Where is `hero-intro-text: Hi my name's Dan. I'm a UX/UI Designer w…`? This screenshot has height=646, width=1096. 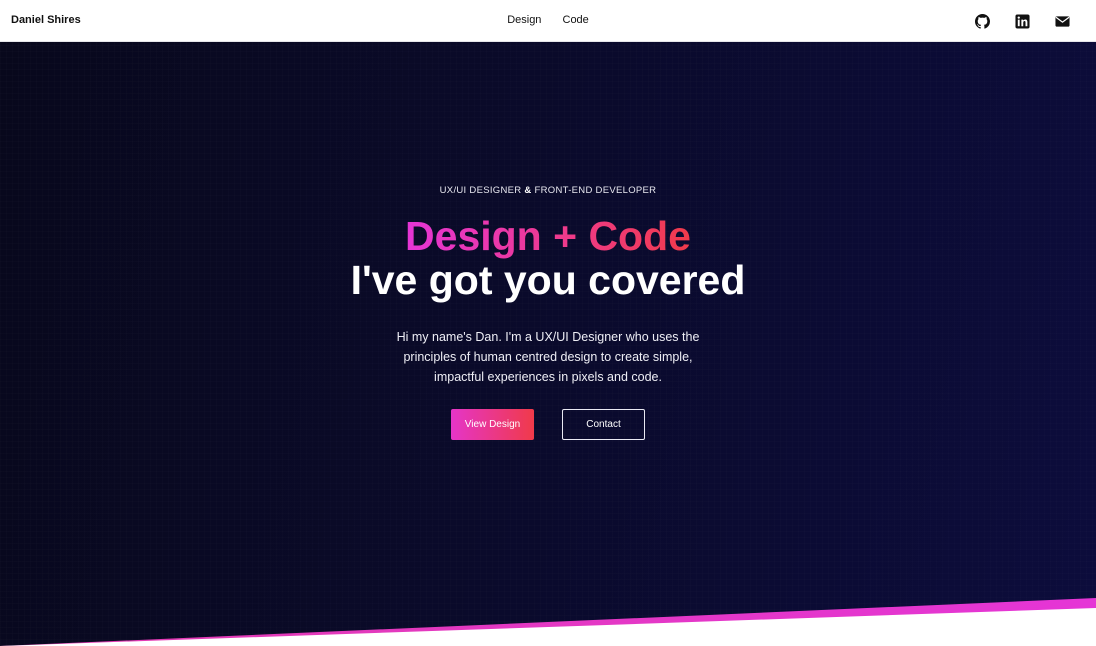 hero-intro-text: Hi my name's Dan. I'm a UX/UI Designer w… is located at coordinates (548, 357).